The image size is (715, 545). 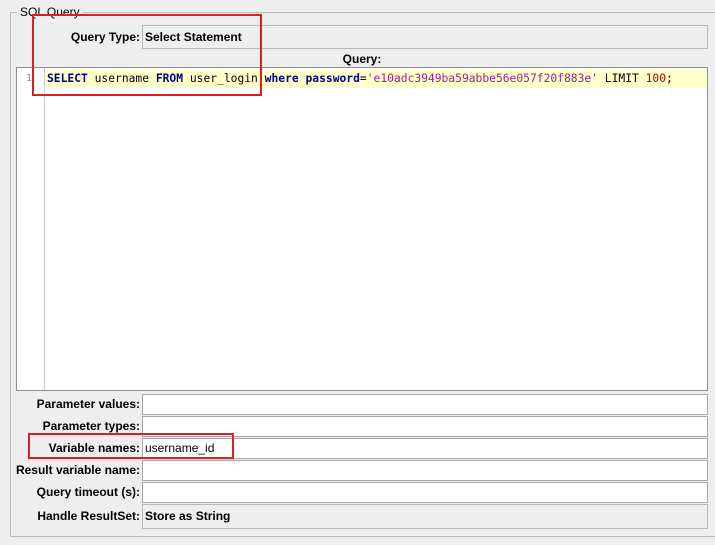 What do you see at coordinates (88, 404) in the screenshot?
I see `parameter-values-label: Parameter values:` at bounding box center [88, 404].